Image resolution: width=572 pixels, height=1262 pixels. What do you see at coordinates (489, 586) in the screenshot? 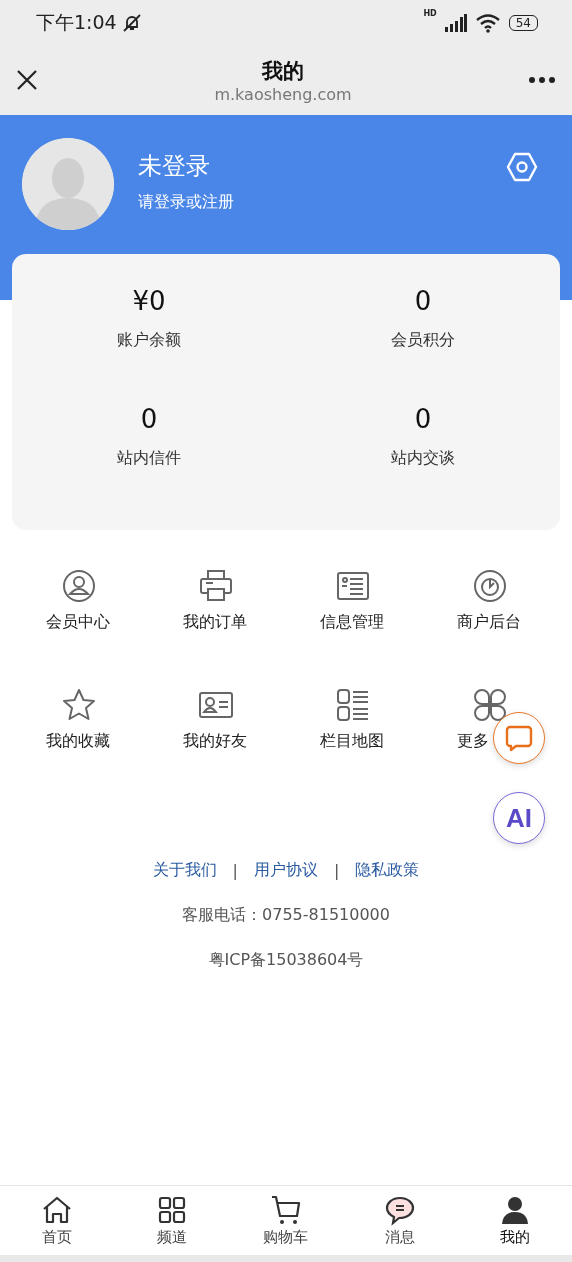
I see `dial-icon` at bounding box center [489, 586].